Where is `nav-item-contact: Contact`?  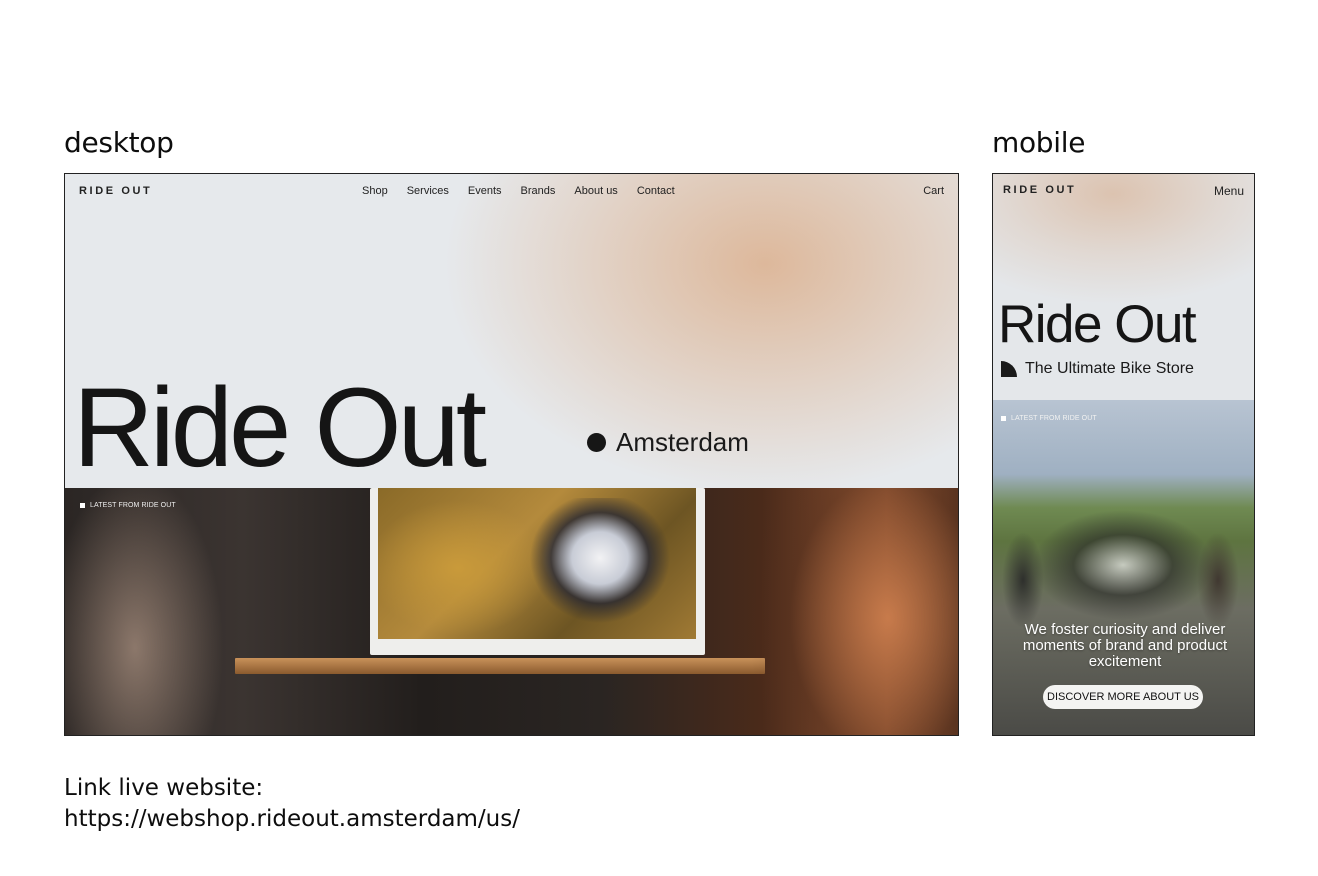
nav-item-contact: Contact is located at coordinates (656, 191).